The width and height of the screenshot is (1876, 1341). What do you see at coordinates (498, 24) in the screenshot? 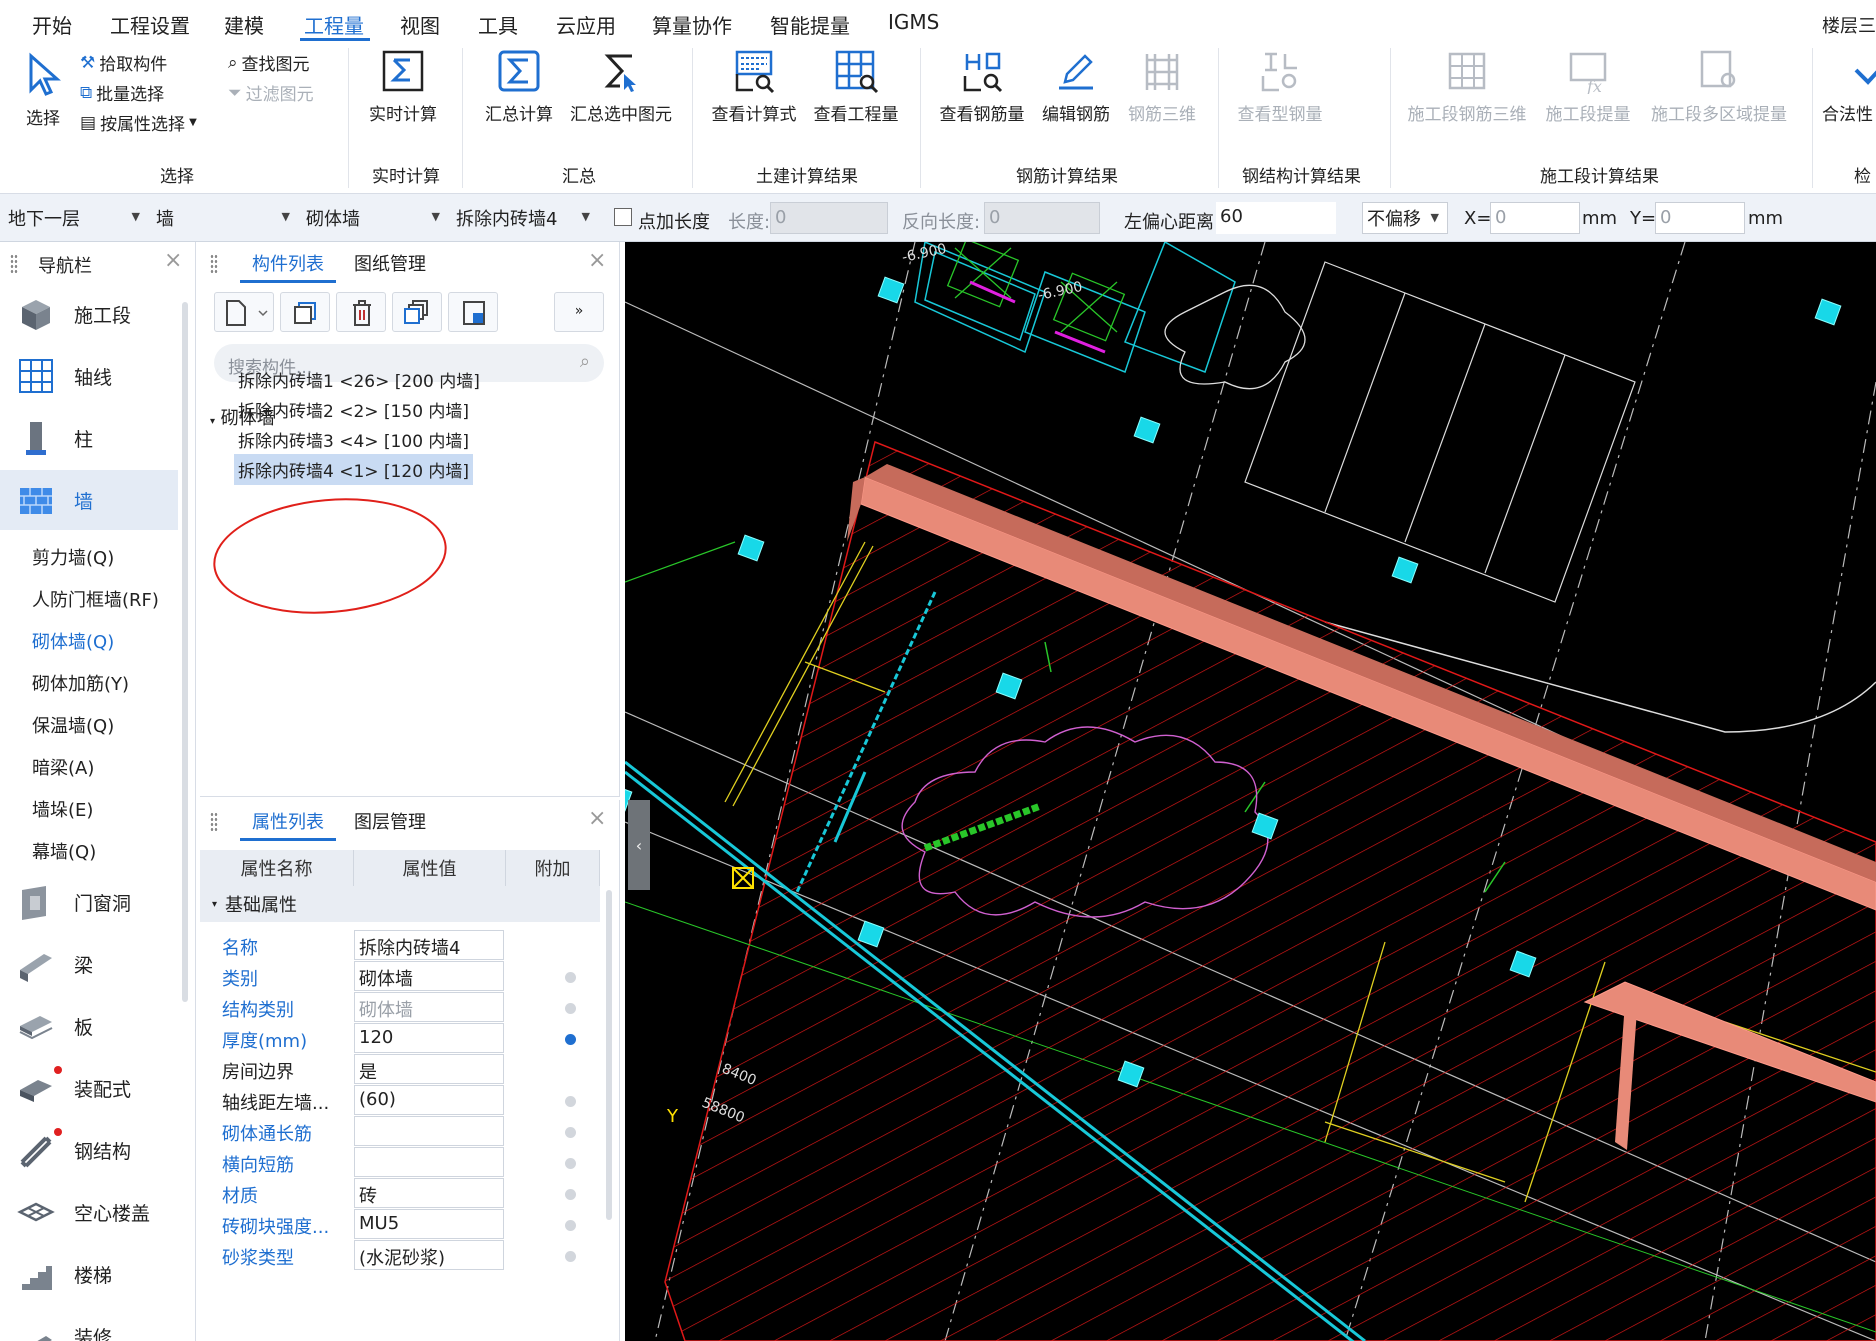
I see `menu-tools: 工具` at bounding box center [498, 24].